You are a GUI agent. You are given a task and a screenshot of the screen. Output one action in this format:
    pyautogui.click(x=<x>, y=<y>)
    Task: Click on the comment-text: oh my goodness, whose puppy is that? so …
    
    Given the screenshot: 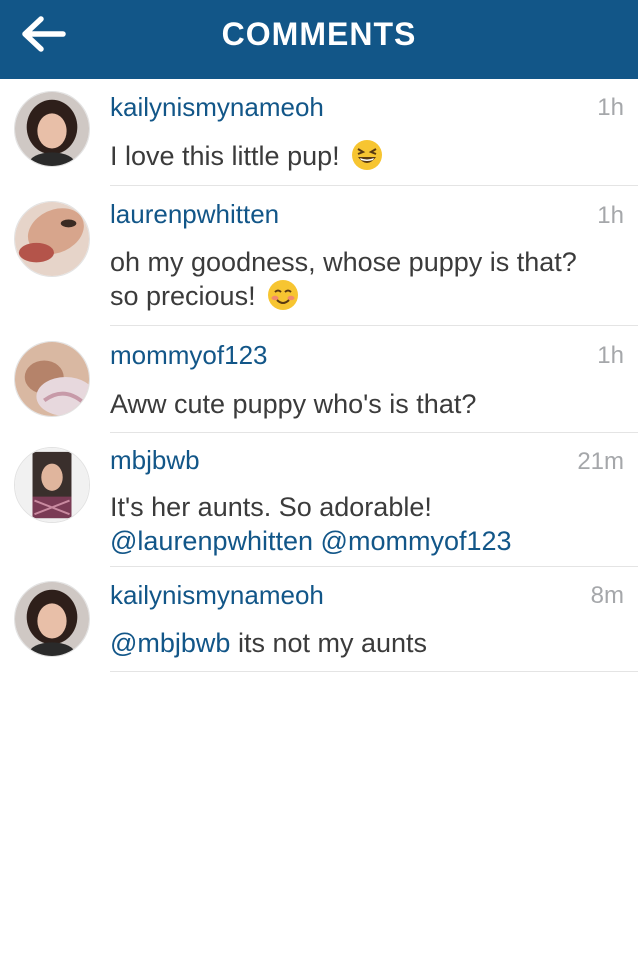 What is the action you would take?
    pyautogui.click(x=367, y=279)
    